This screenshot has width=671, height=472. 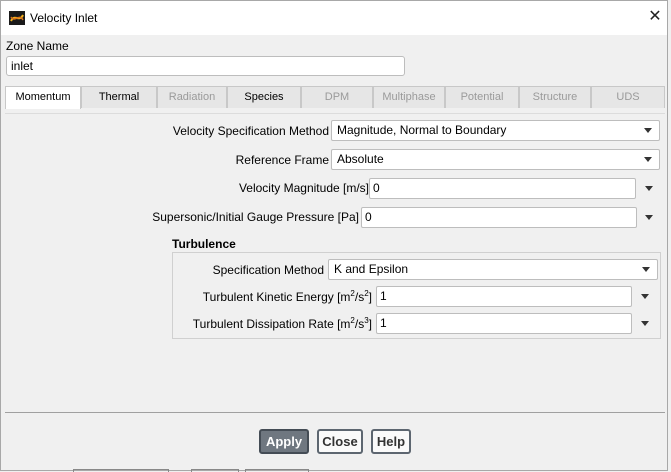 I want to click on tab-multiphase: Multiphase, so click(x=409, y=97).